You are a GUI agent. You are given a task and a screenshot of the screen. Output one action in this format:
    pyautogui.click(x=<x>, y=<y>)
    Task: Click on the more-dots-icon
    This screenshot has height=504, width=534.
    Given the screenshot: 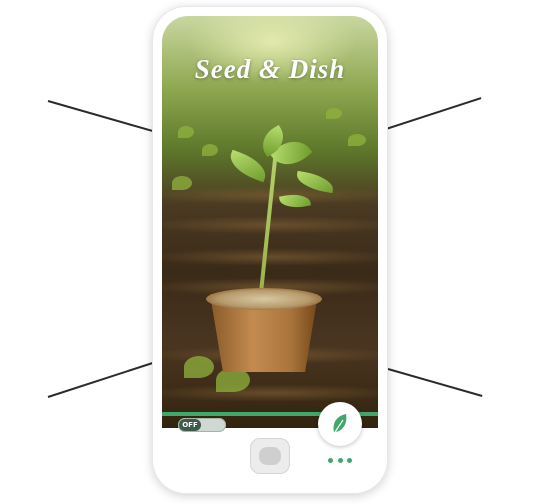 What is the action you would take?
    pyautogui.click(x=340, y=460)
    